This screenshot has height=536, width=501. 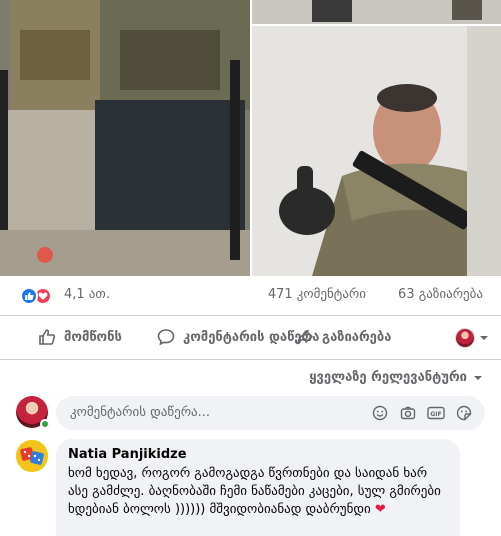 I want to click on sticker-icon, so click(x=464, y=413).